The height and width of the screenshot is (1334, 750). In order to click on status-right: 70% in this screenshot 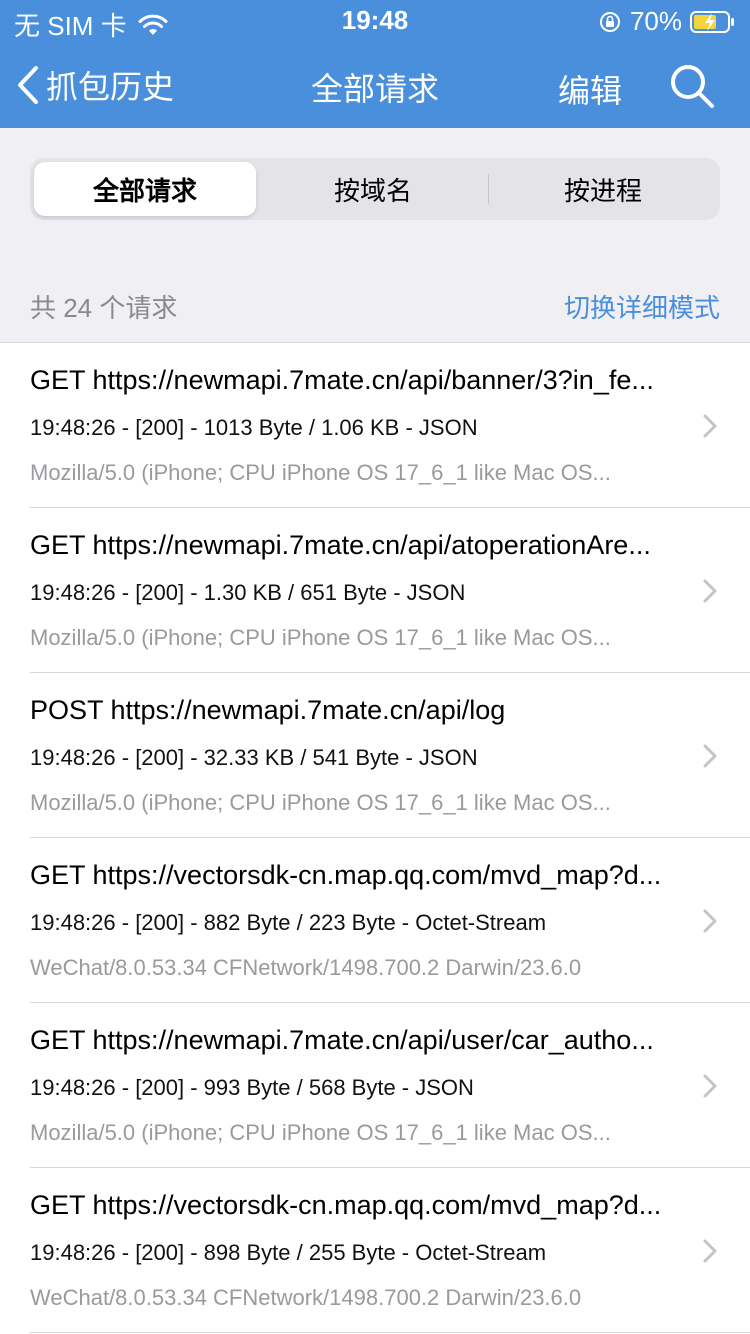, I will do `click(667, 21)`.